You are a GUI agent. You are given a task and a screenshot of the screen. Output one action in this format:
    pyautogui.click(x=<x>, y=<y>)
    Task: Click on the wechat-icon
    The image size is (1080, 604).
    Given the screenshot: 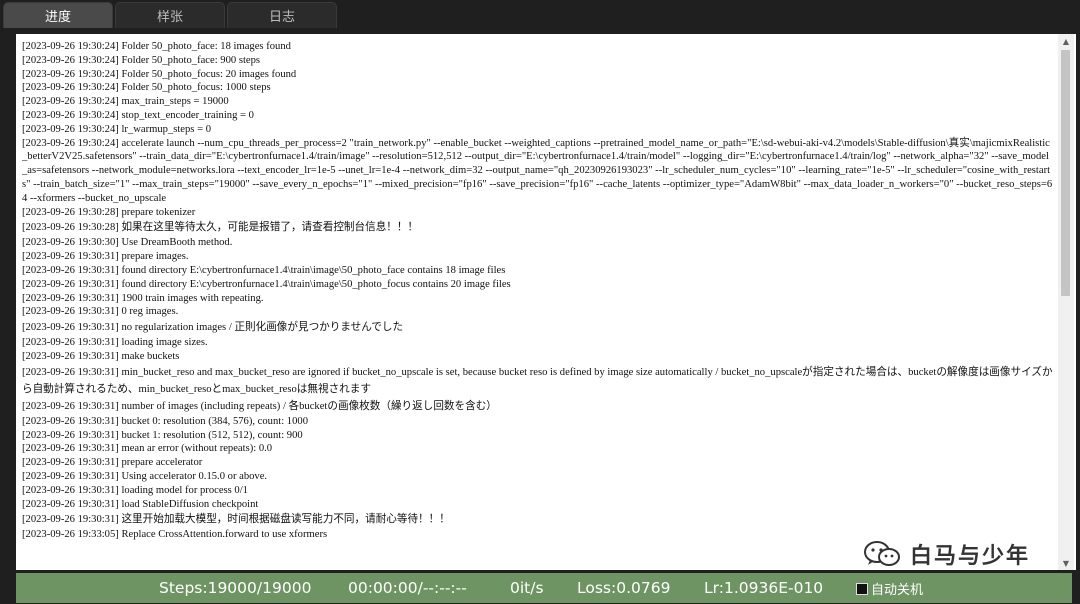 What is the action you would take?
    pyautogui.click(x=882, y=553)
    